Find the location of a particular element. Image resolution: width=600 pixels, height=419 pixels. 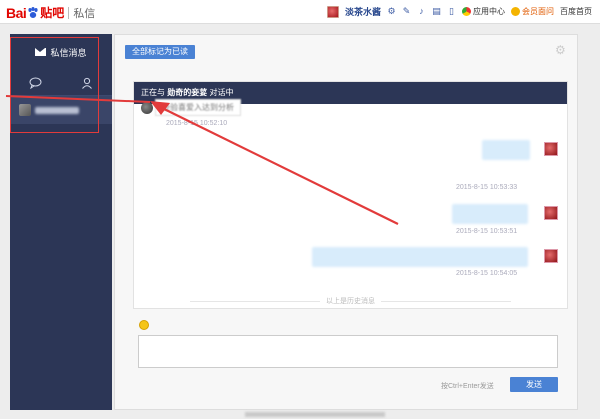

logo-sub-text: 私信 is located at coordinates (84, 13).